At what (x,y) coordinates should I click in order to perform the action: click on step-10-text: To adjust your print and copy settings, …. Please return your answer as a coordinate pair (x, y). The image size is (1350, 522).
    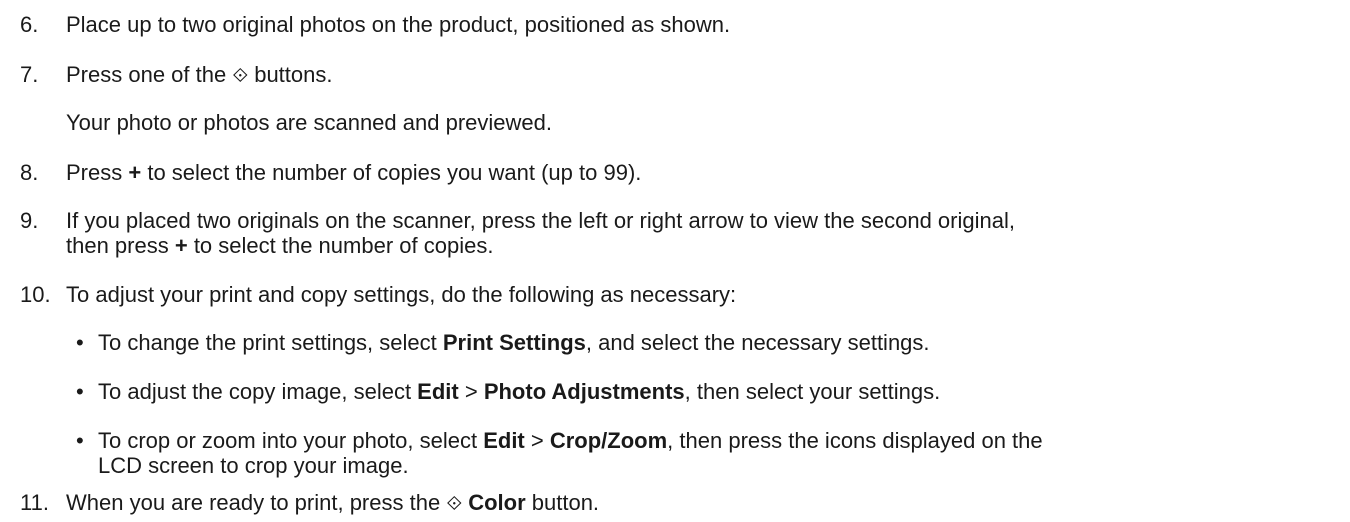
    Looking at the image, I should click on (401, 294).